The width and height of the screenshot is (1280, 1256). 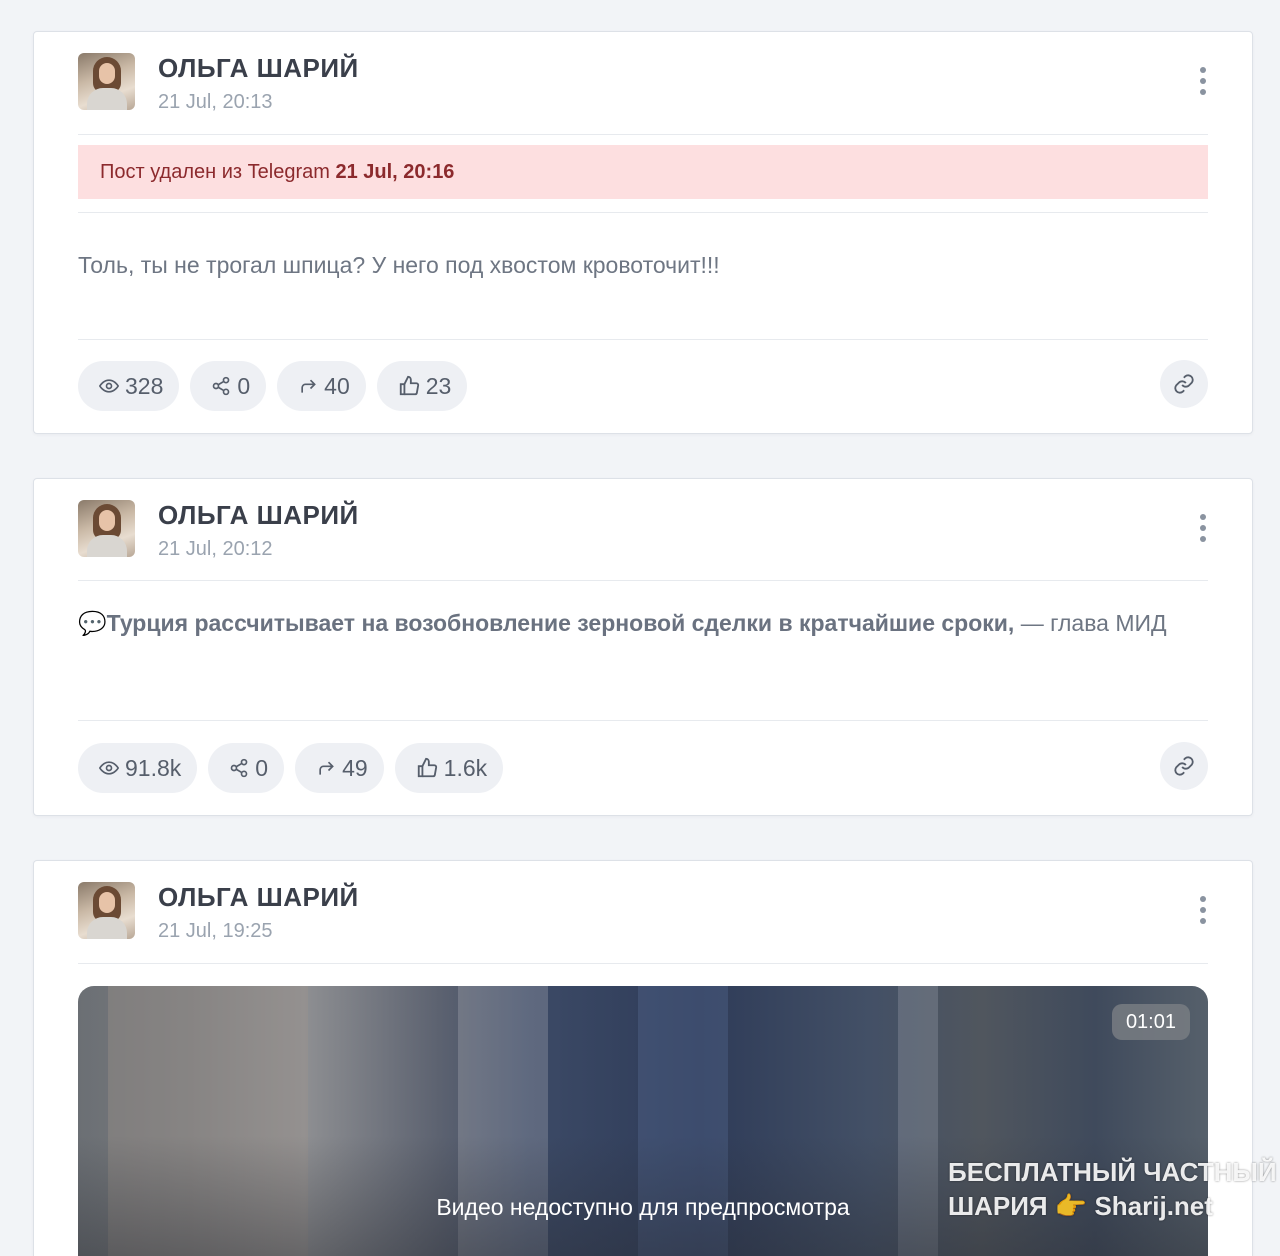 What do you see at coordinates (215, 102) in the screenshot?
I see `post-date: 21 Jul, 20:13` at bounding box center [215, 102].